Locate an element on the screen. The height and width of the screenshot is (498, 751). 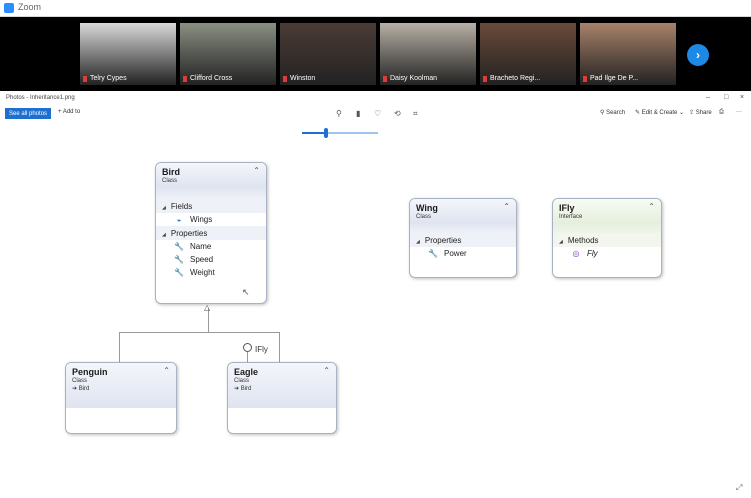
crop-icon: ⌗ is located at coordinates (415, 114).